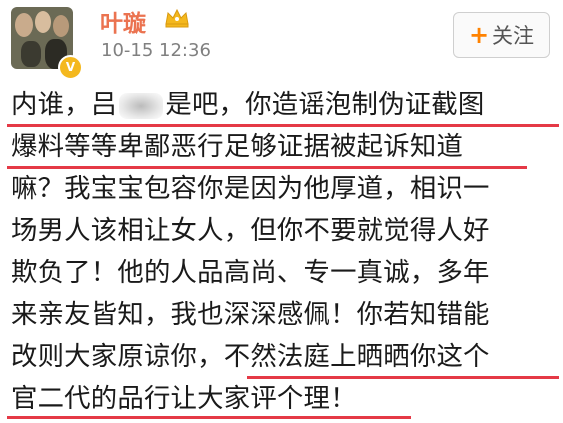 The height and width of the screenshot is (423, 563). I want to click on post-text: 来亲友皆知，我也深深感佩！你若知错能, so click(250, 314).